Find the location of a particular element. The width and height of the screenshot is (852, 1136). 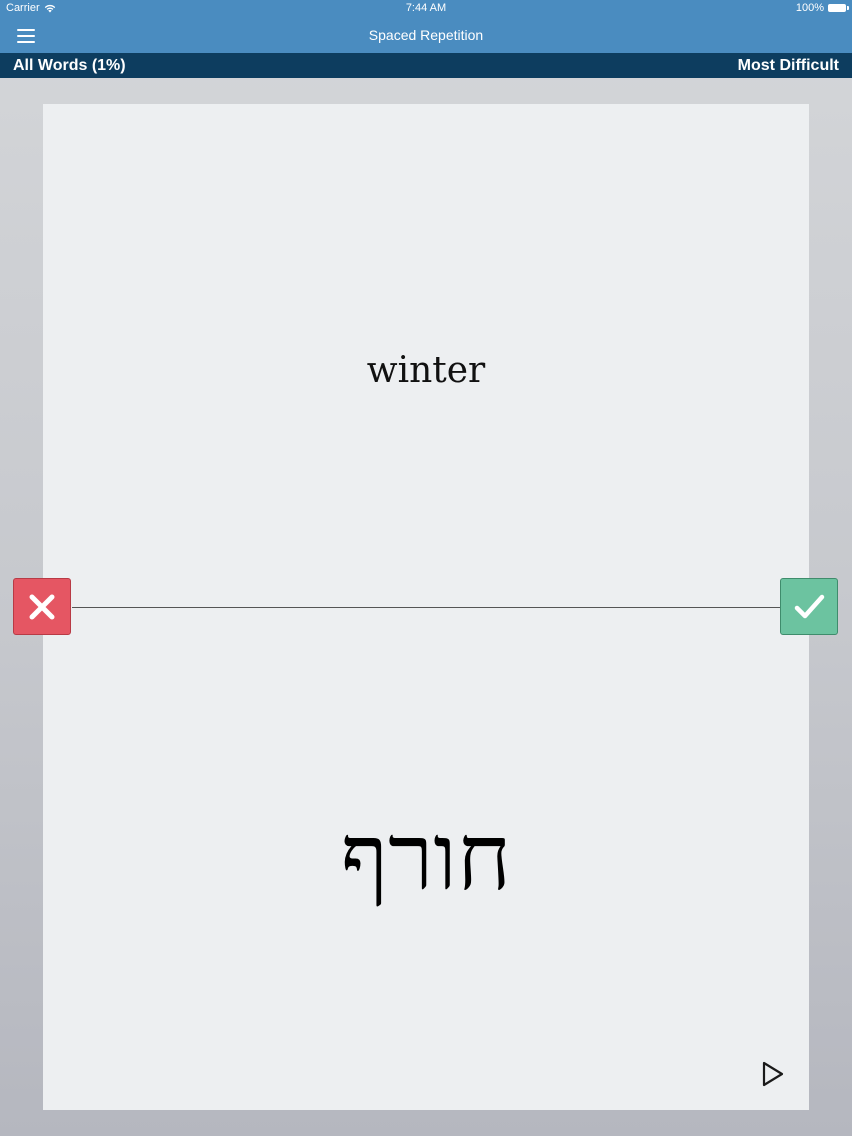

card-divider is located at coordinates (426, 607).